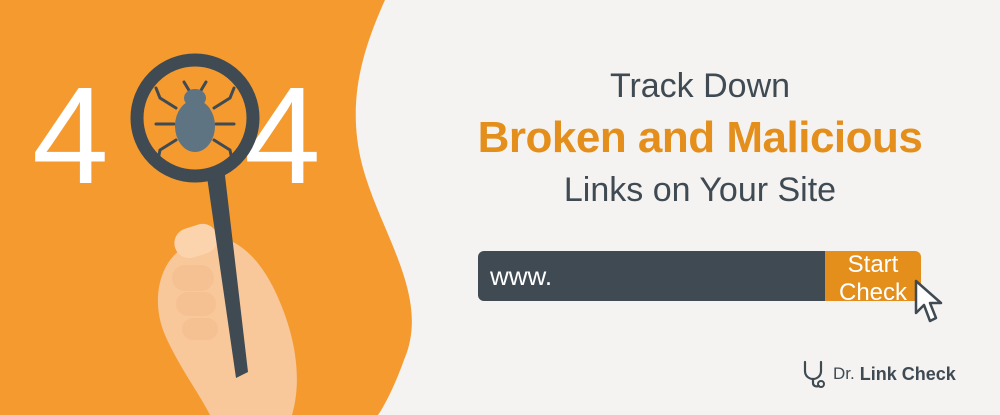 The width and height of the screenshot is (1000, 415). Describe the element at coordinates (700, 86) in the screenshot. I see `headline-top: Track Down` at that location.